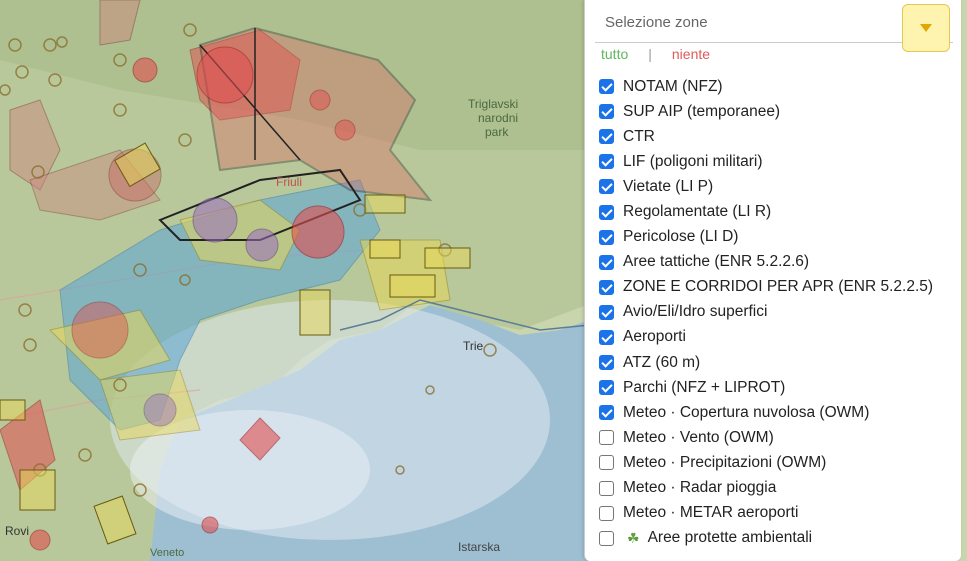 This screenshot has width=967, height=561. I want to click on zone-option-label: Aeroporti, so click(654, 337).